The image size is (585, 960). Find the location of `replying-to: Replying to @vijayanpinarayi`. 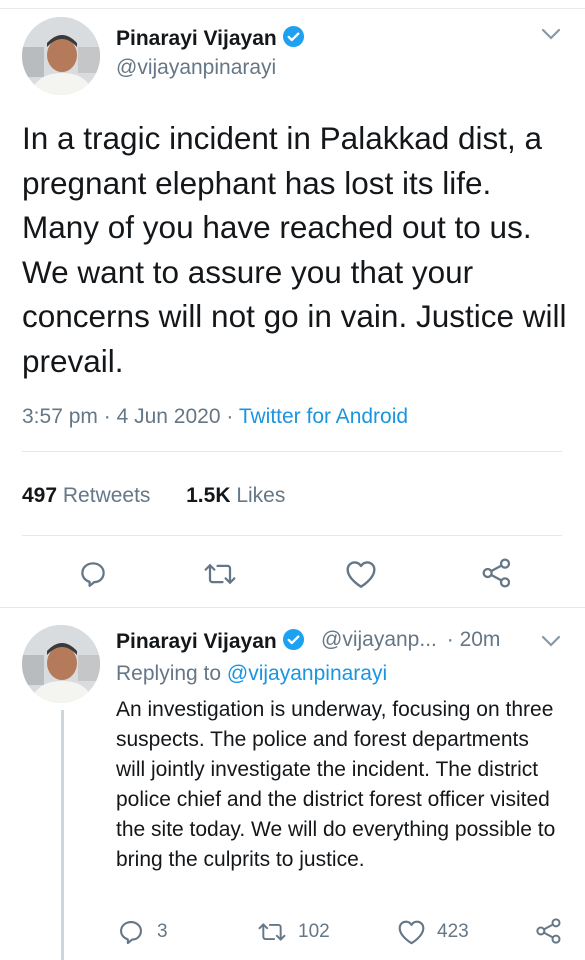

replying-to: Replying to @vijayanpinarayi is located at coordinates (251, 674).